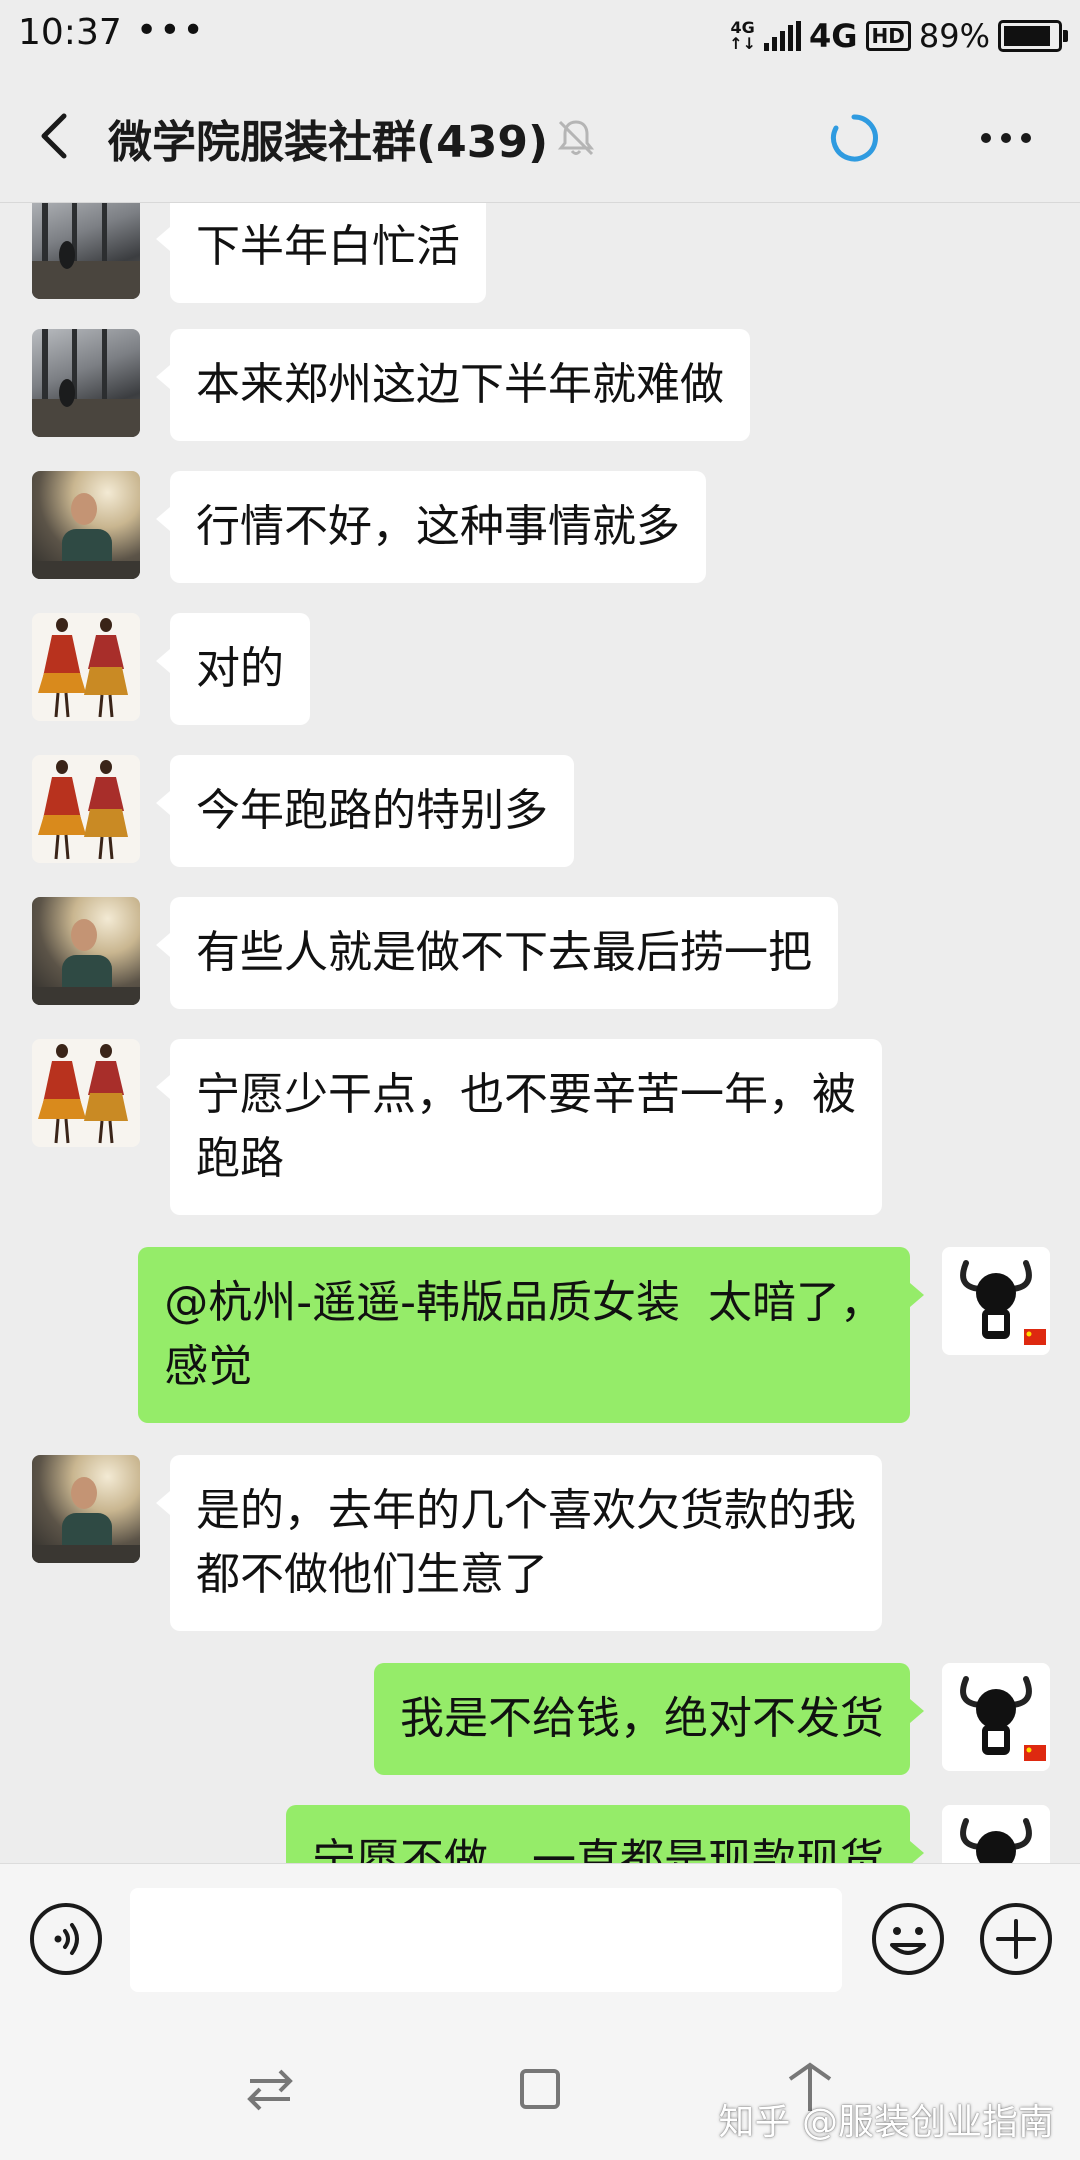  What do you see at coordinates (782, 36) in the screenshot?
I see `signal-icon` at bounding box center [782, 36].